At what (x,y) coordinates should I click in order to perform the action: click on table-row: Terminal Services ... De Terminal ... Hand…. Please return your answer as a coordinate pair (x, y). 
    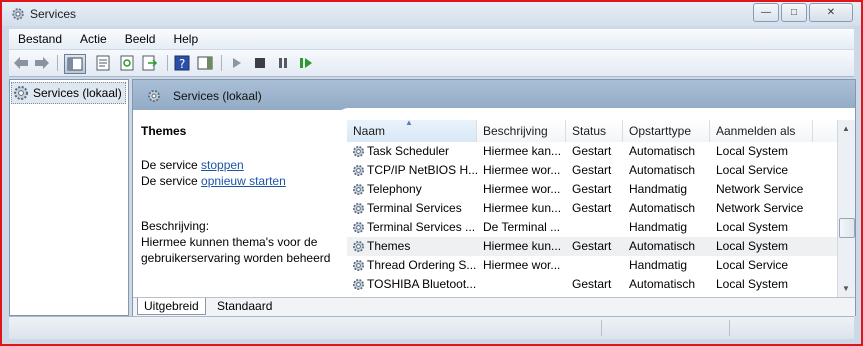
    Looking at the image, I should click on (592, 227).